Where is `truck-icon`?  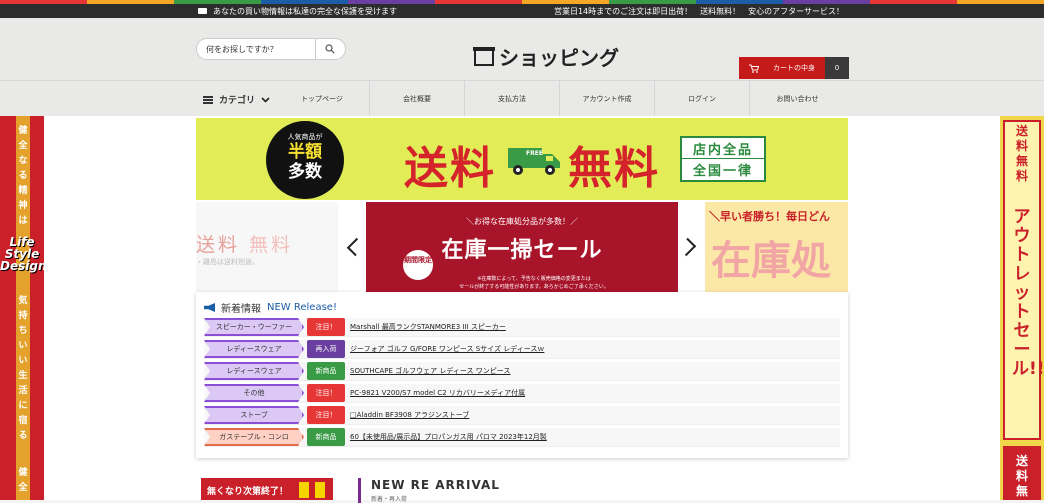
truck-icon is located at coordinates (202, 11).